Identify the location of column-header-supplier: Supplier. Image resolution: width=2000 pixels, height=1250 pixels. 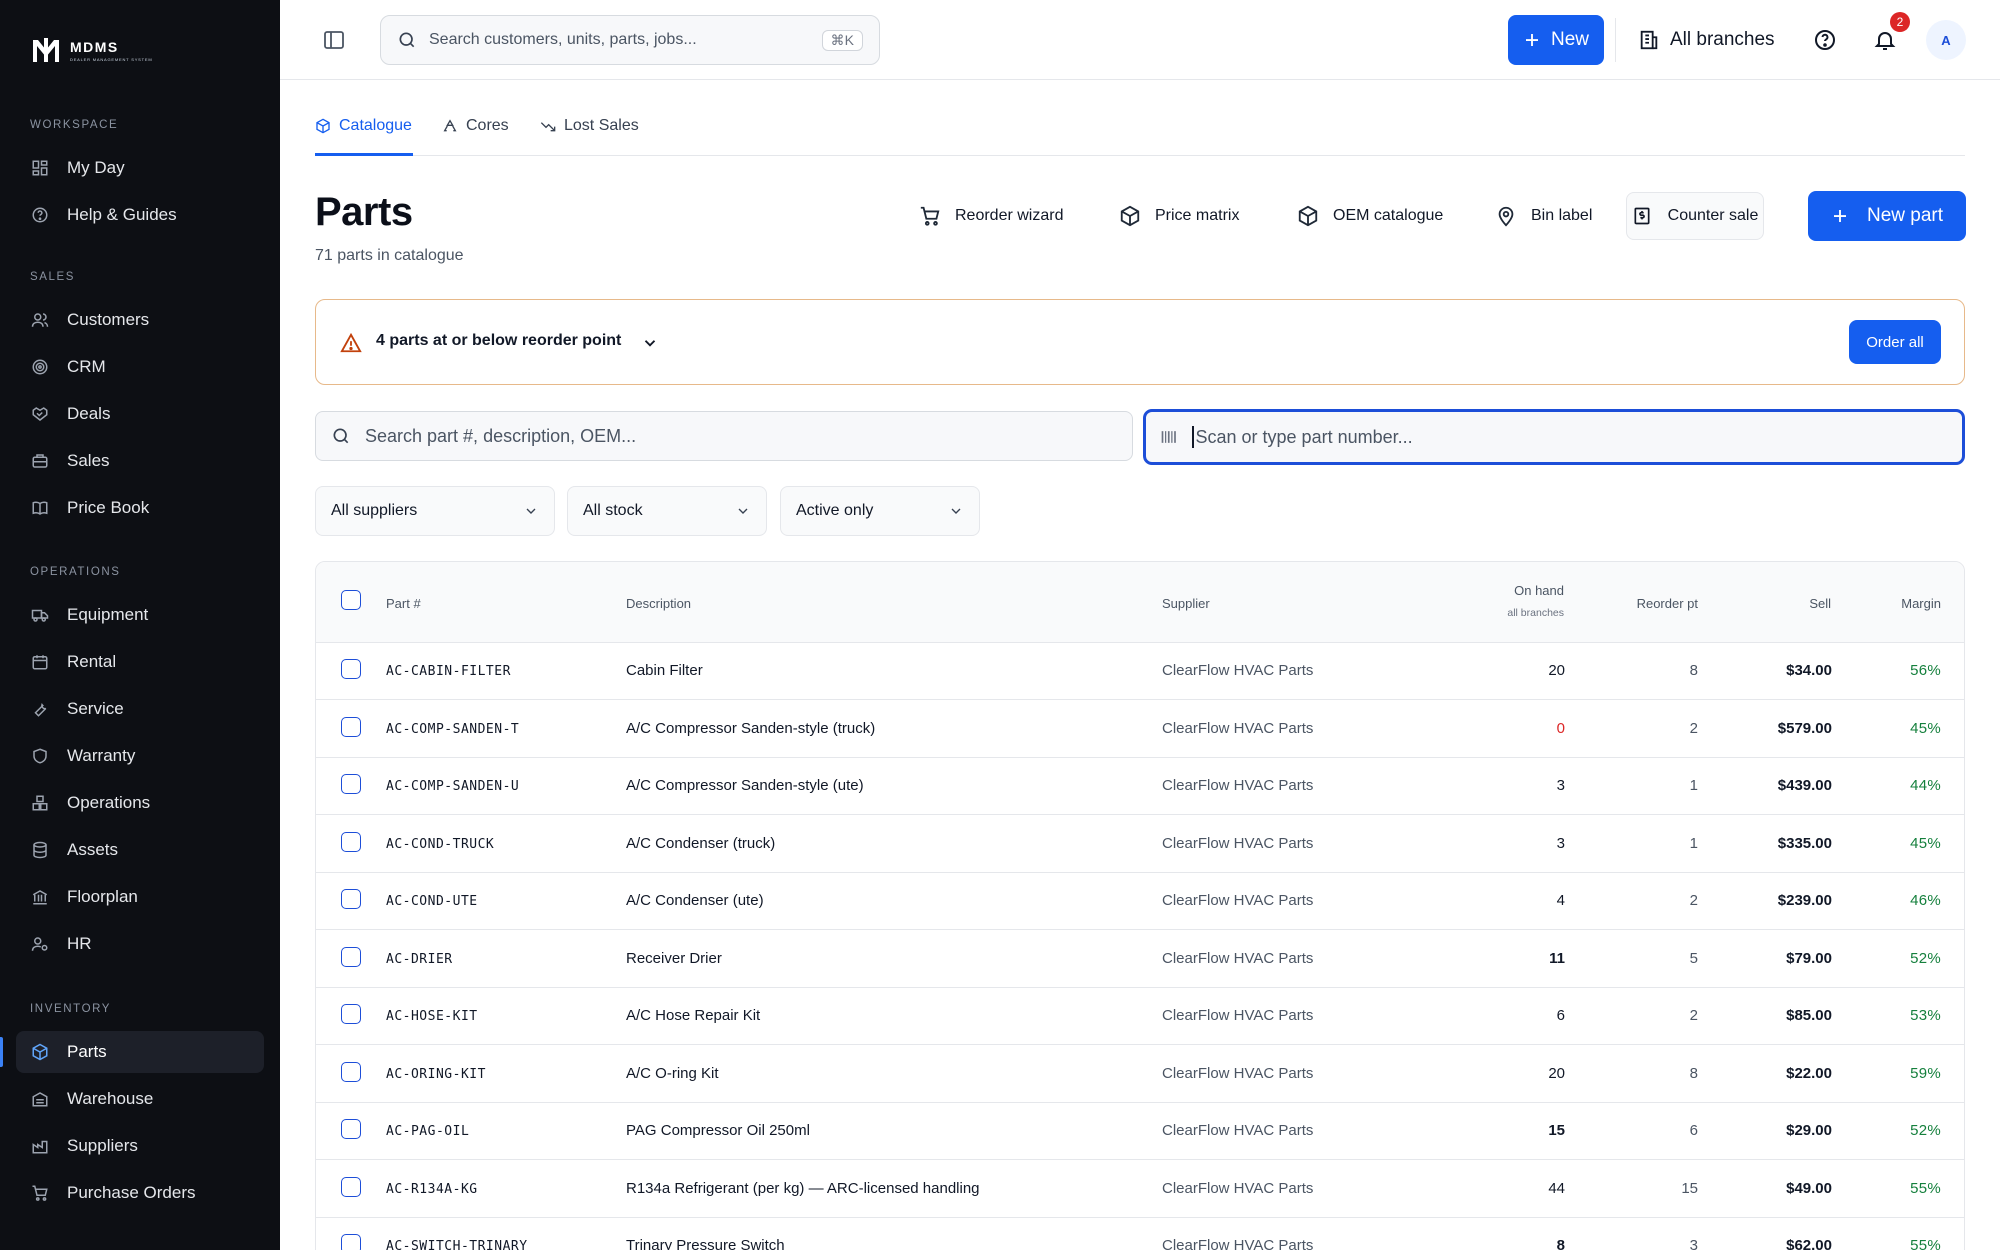
(1186, 603).